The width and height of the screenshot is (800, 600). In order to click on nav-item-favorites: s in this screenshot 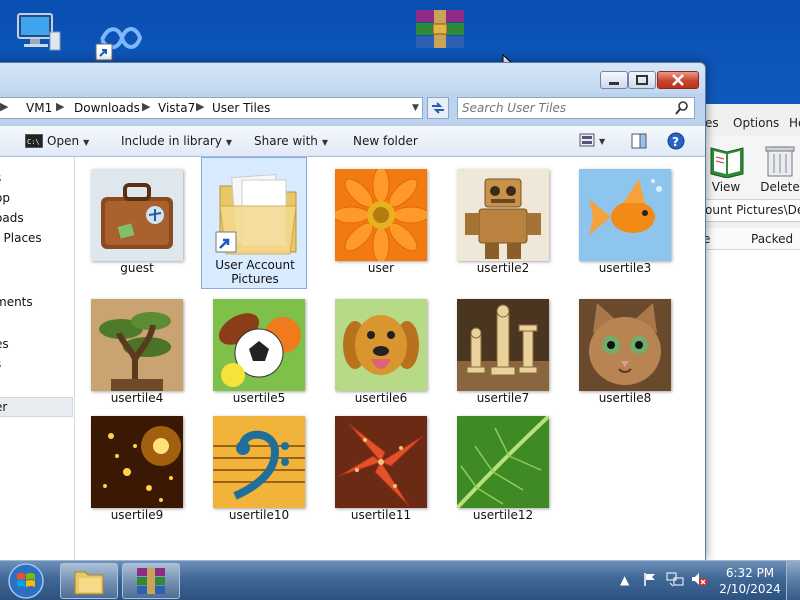, I will do `click(0, 178)`.